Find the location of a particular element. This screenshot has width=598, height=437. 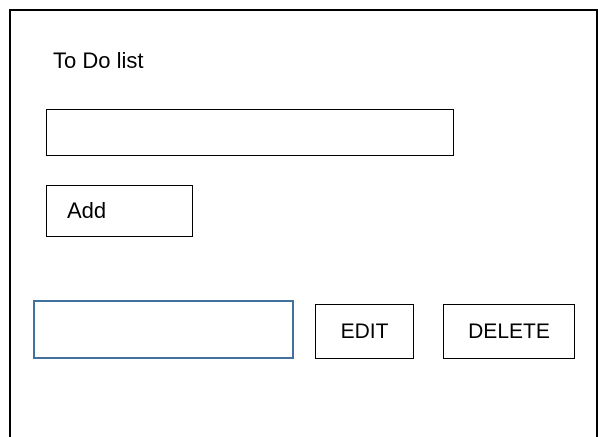

page-title: To Do list is located at coordinates (98, 60).